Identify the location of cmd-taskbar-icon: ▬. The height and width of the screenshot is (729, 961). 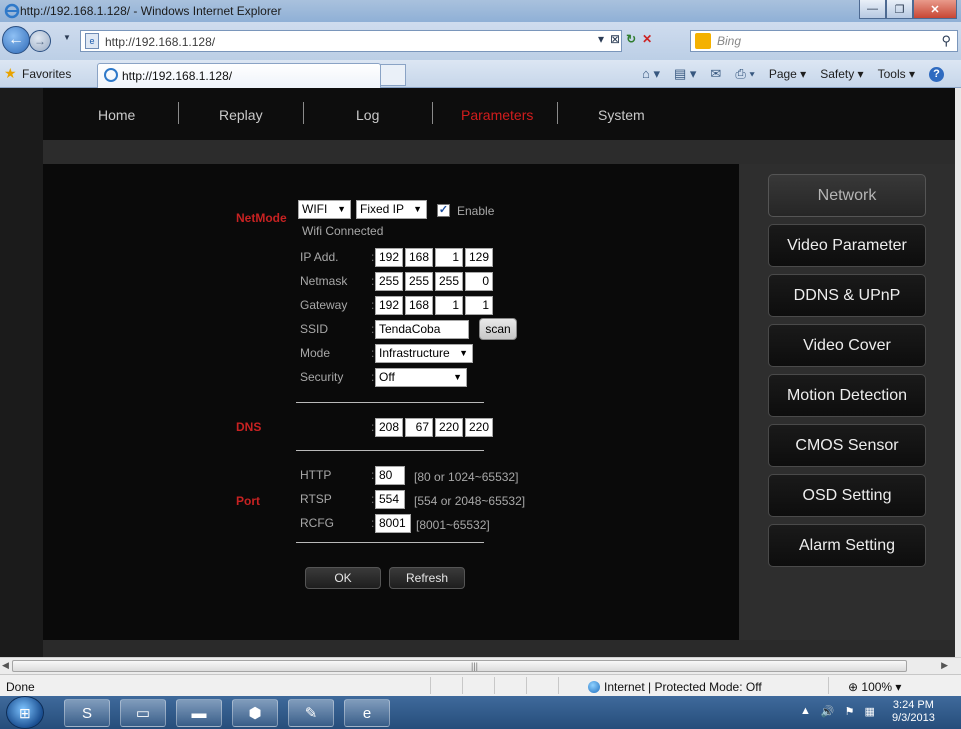
(199, 713).